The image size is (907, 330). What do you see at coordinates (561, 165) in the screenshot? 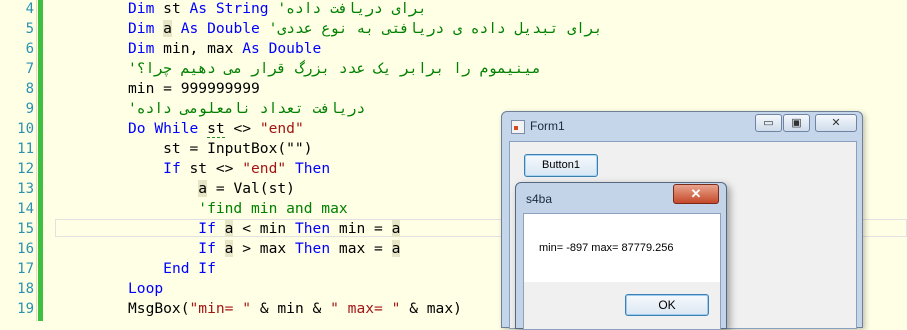
I see `button1: Button1` at bounding box center [561, 165].